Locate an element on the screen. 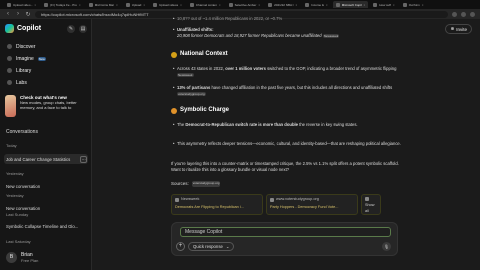 The image size is (480, 270). browser-tab: Channel conten × is located at coordinates (205, 4).